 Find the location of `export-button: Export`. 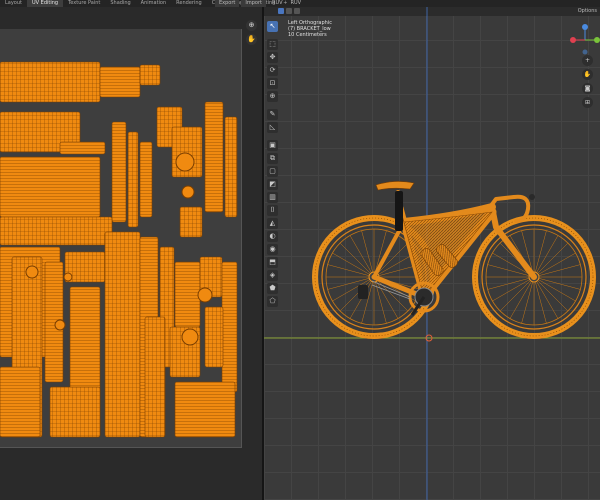

export-button: Export is located at coordinates (227, 3).